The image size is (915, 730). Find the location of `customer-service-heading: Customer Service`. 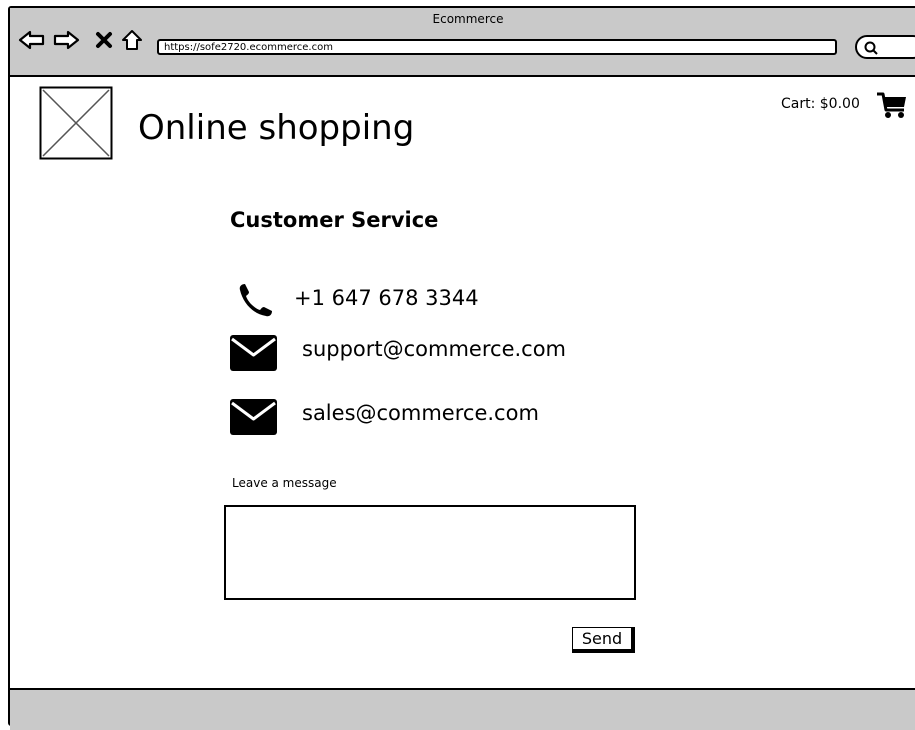

customer-service-heading: Customer Service is located at coordinates (334, 220).